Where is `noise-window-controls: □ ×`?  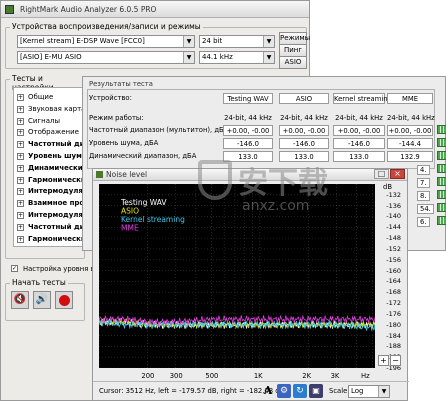 noise-window-controls: □ × is located at coordinates (389, 174).